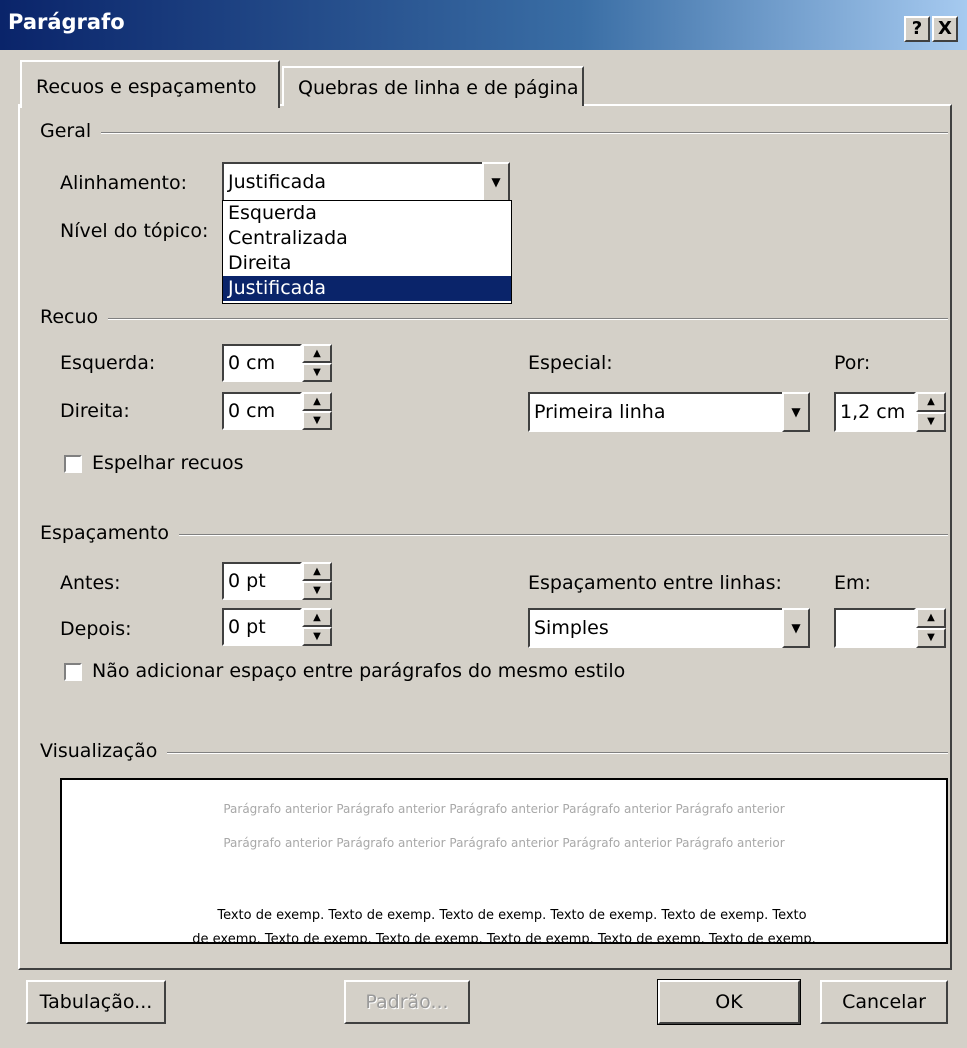  What do you see at coordinates (353, 182) in the screenshot?
I see `alinhamento-select: Justificada` at bounding box center [353, 182].